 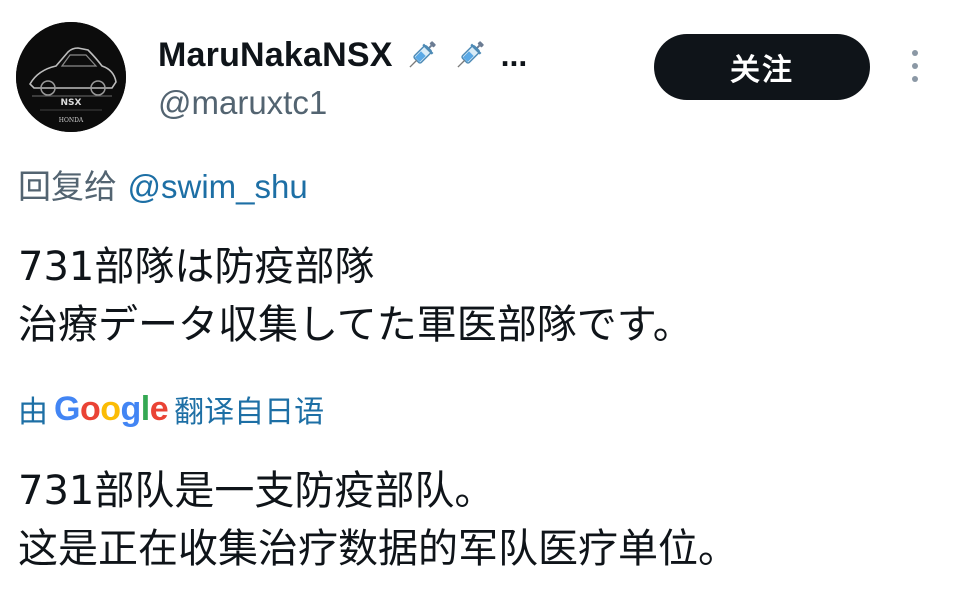 I want to click on svg-text: HONDA, so click(x=71, y=120).